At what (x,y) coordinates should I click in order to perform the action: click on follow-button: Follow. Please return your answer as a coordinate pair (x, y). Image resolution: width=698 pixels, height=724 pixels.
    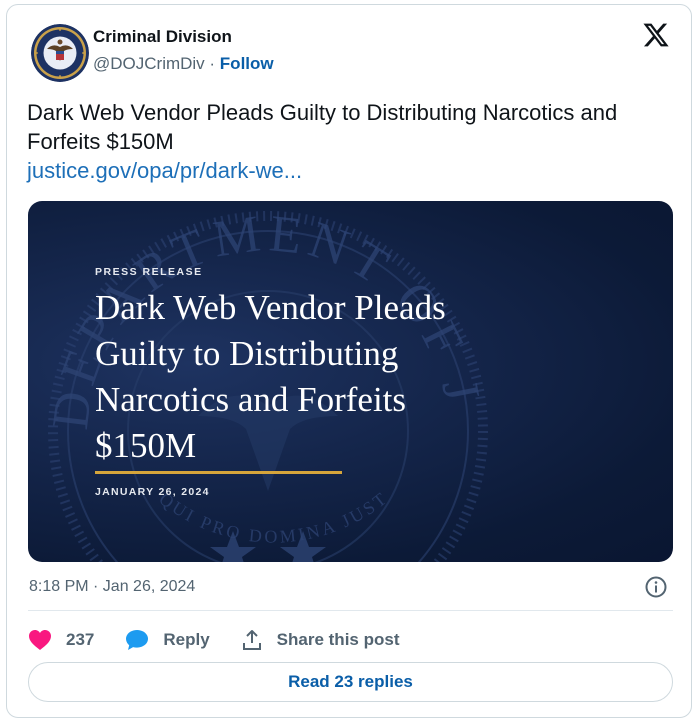
    Looking at the image, I should click on (247, 63).